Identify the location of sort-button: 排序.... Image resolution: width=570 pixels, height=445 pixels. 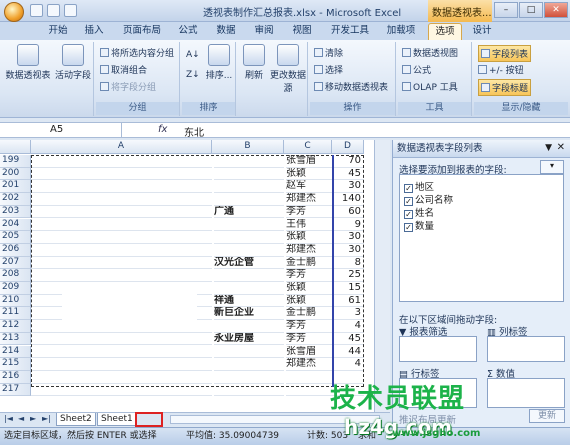
(219, 62).